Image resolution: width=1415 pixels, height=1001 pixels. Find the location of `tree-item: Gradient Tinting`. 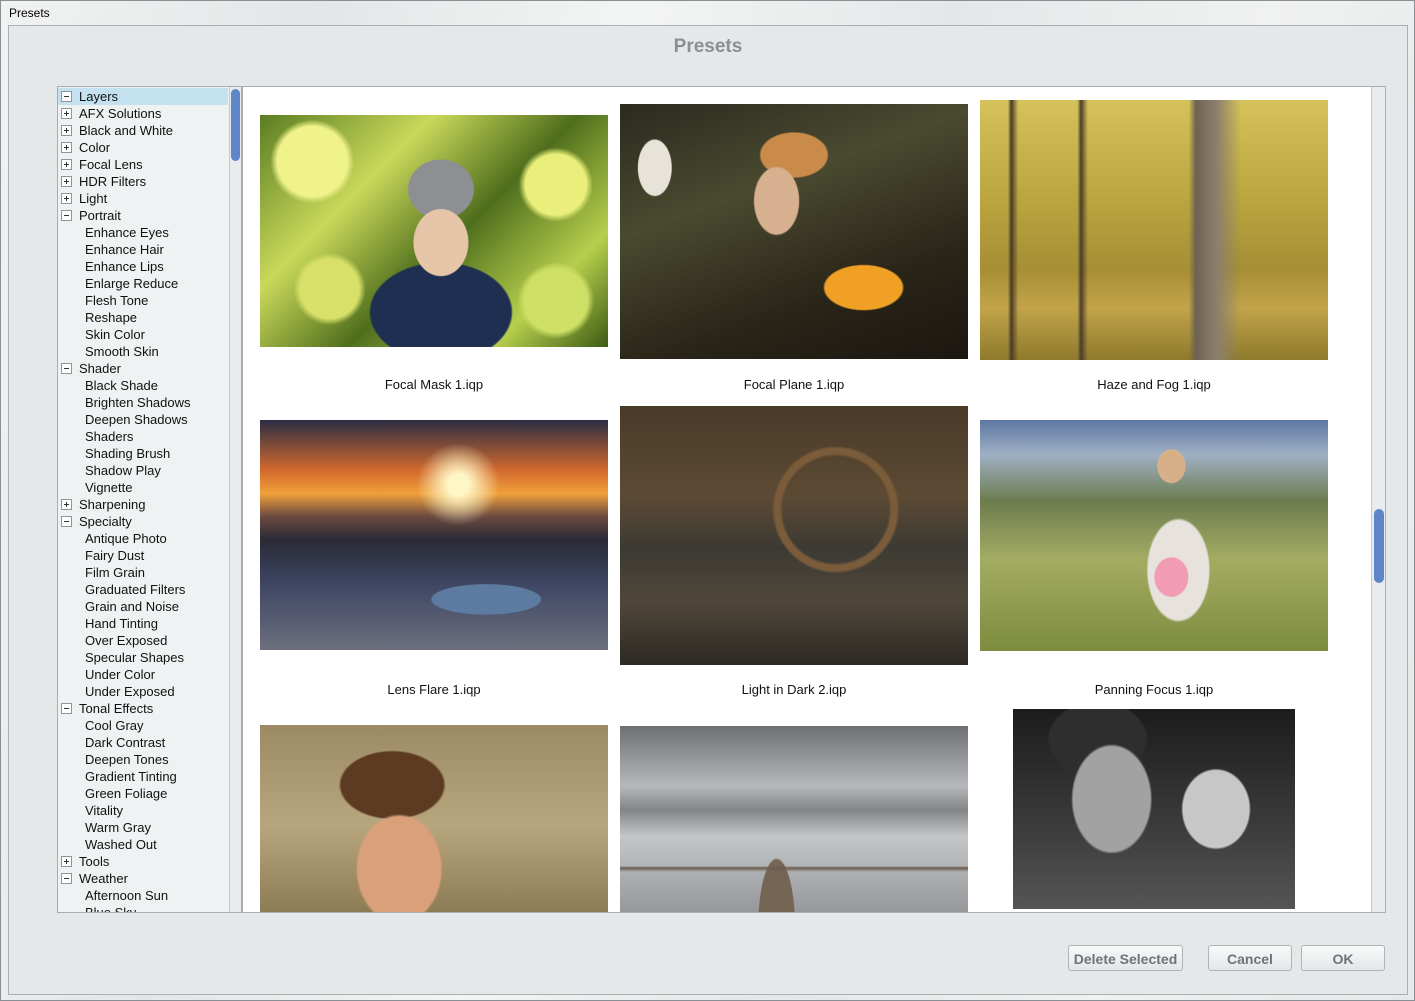

tree-item: Gradient Tinting is located at coordinates (143, 776).